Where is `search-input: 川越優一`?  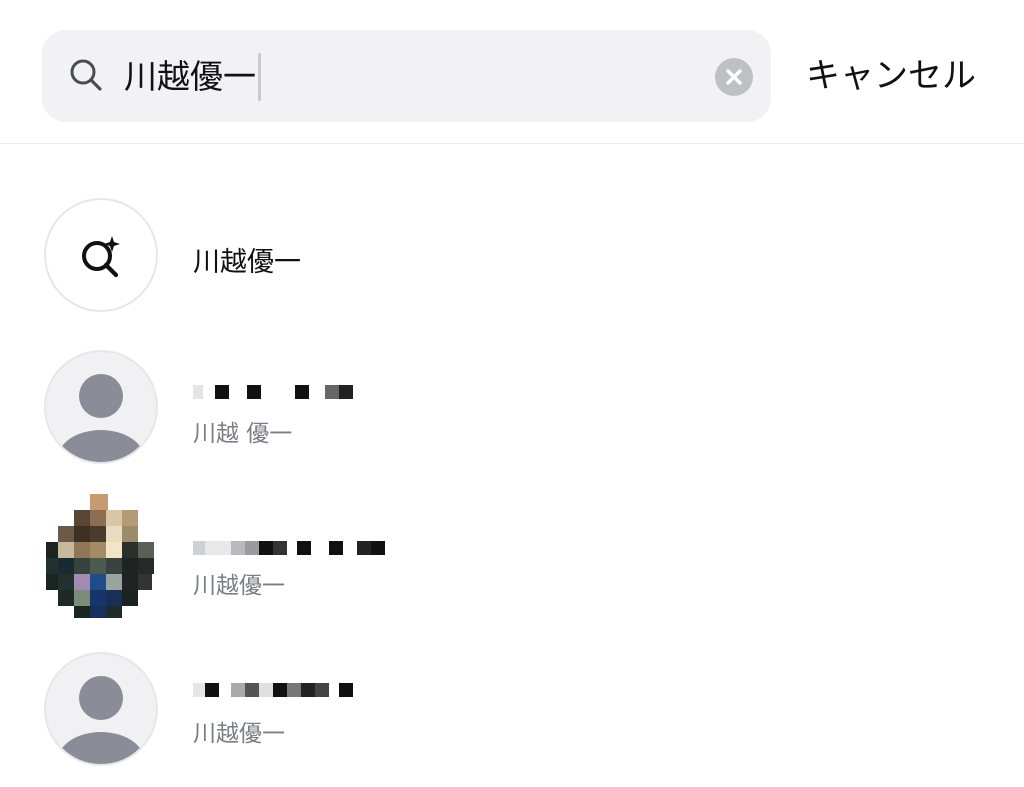 search-input: 川越優一 is located at coordinates (192, 77).